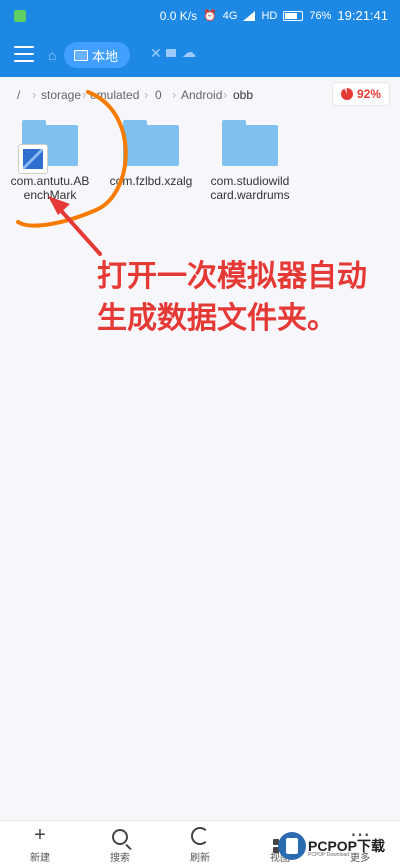  What do you see at coordinates (269, 15) in the screenshot?
I see `hd-icon: HD` at bounding box center [269, 15].